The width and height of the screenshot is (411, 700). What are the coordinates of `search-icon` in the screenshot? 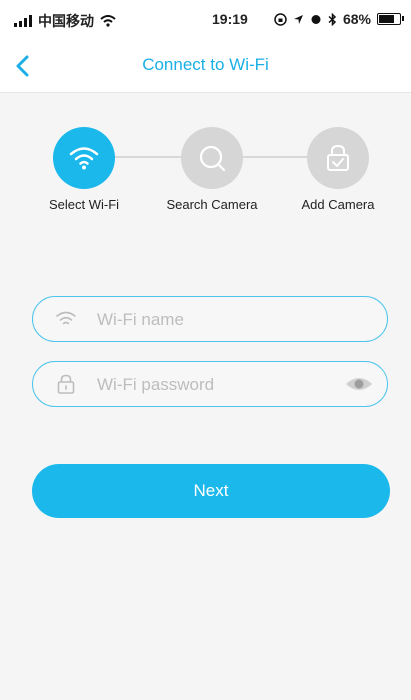 It's located at (212, 158).